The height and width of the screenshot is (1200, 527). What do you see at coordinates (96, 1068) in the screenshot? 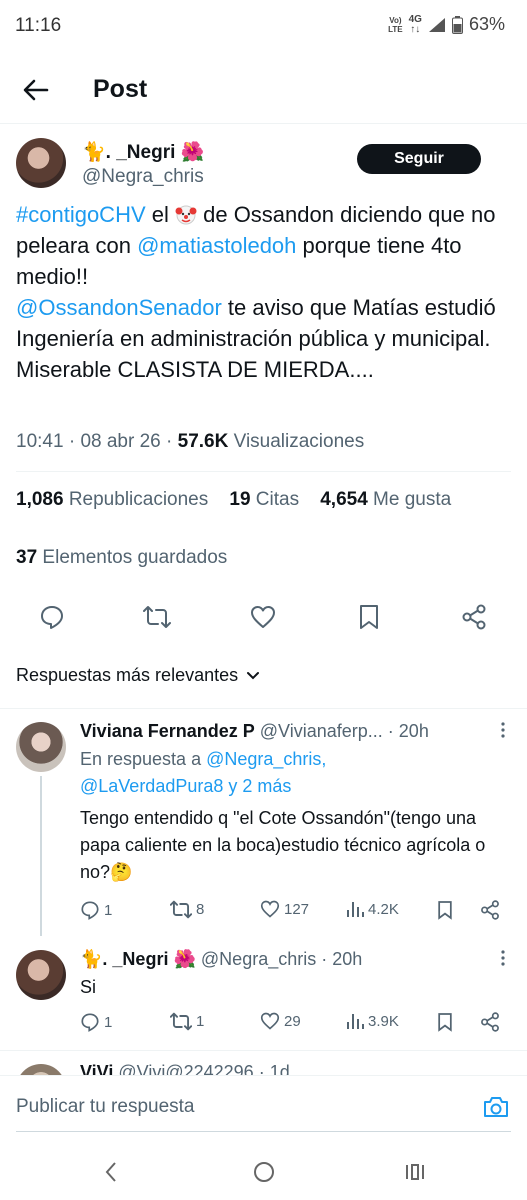
I see `reply-author-name: ViVi` at bounding box center [96, 1068].